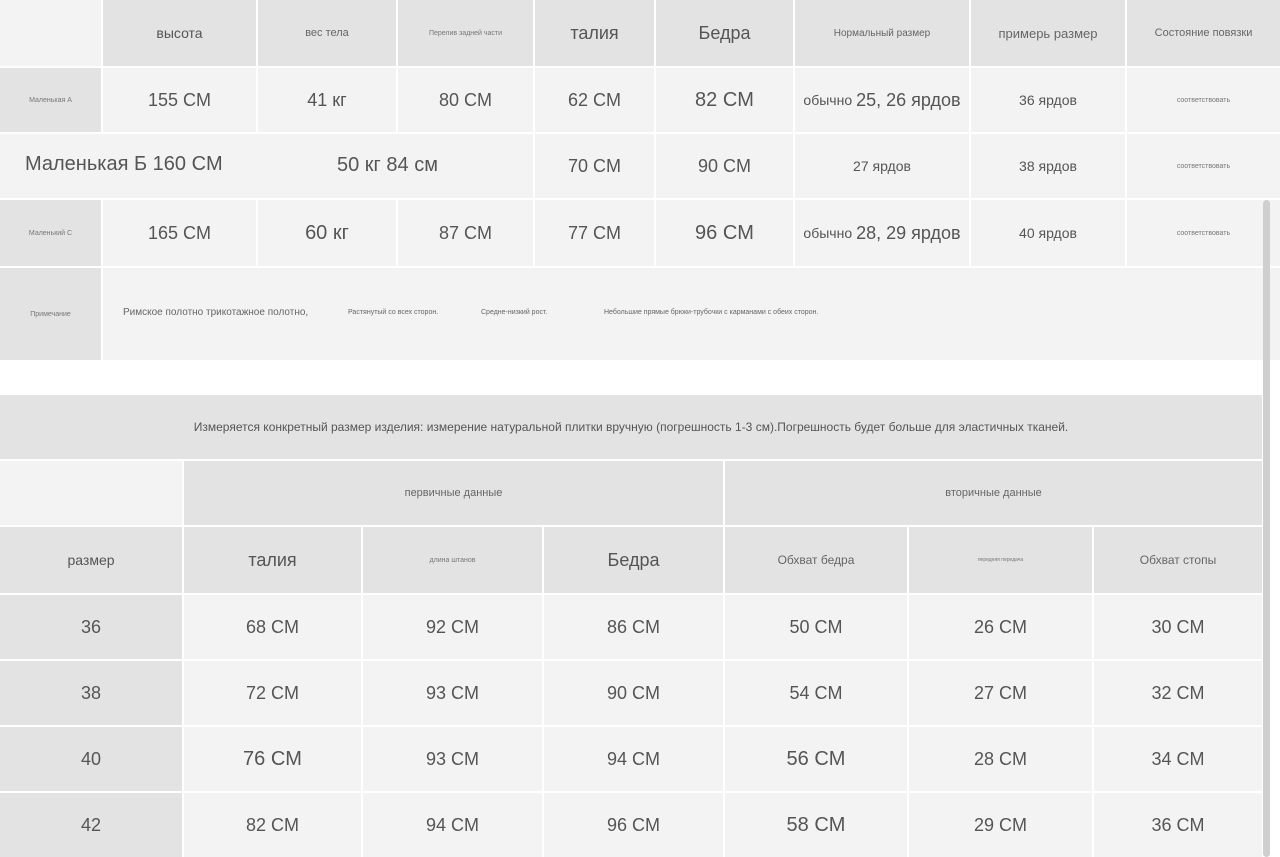 This screenshot has width=1280, height=857. What do you see at coordinates (1203, 166) in the screenshot?
I see `row-b-band: соответствовать` at bounding box center [1203, 166].